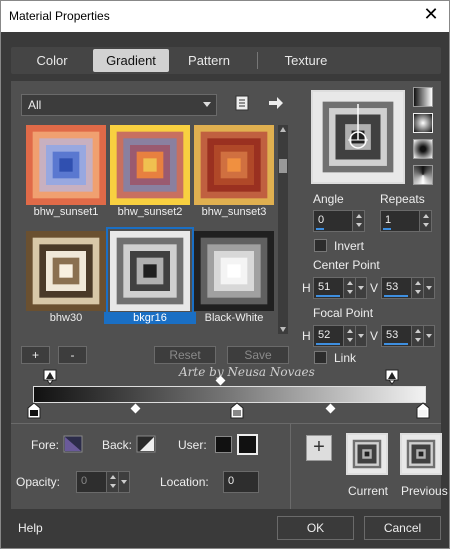 Image resolution: width=450 pixels, height=549 pixels. Describe the element at coordinates (424, 491) in the screenshot. I see `previous-label: Previous` at that location.